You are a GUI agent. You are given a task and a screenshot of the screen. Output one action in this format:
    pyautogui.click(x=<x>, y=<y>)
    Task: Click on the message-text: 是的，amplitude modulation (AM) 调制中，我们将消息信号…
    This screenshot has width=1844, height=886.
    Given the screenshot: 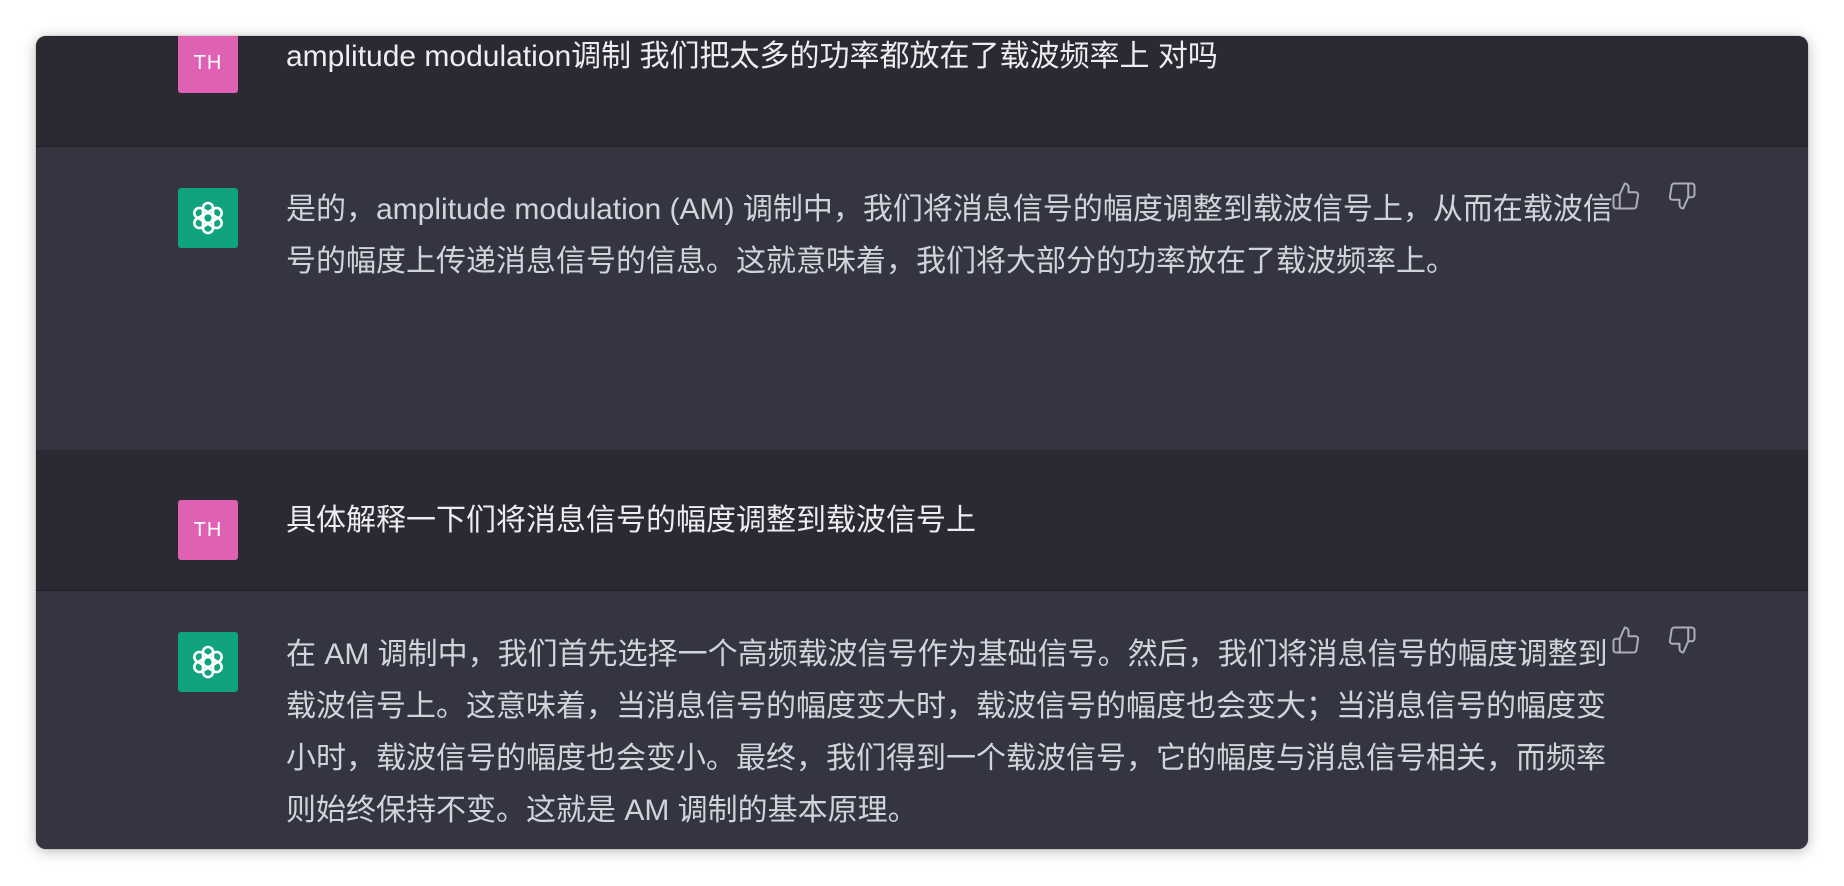 What is the action you would take?
    pyautogui.click(x=949, y=235)
    